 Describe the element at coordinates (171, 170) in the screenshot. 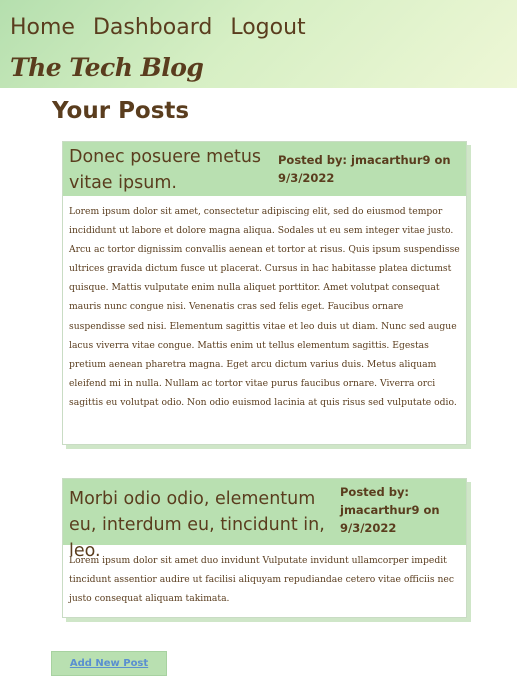

I see `post-title: Donec posuere metus vitae ipsum.` at that location.